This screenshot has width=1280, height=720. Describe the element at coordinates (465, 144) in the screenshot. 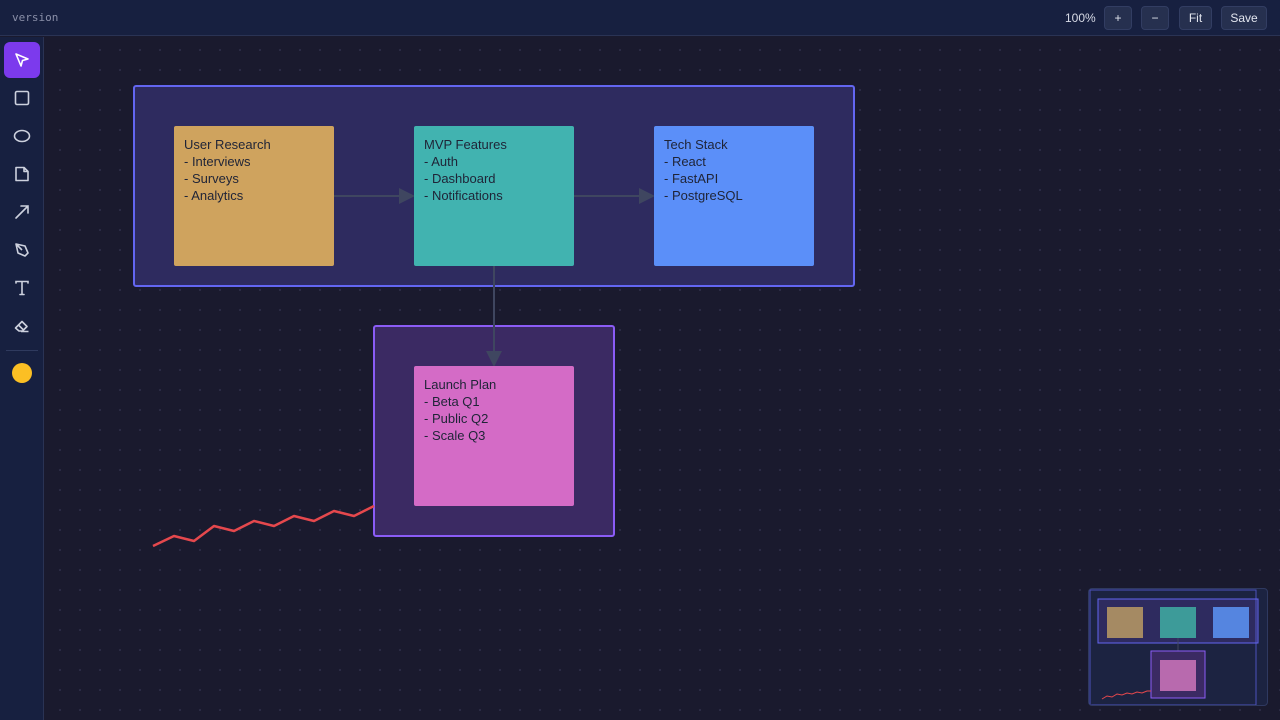

I see `note-title: MVP Features` at that location.